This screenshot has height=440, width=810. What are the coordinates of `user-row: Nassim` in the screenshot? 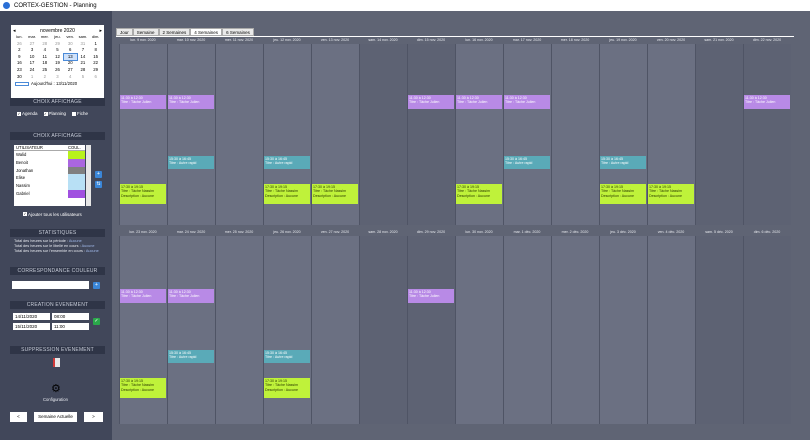 It's located at (49, 186).